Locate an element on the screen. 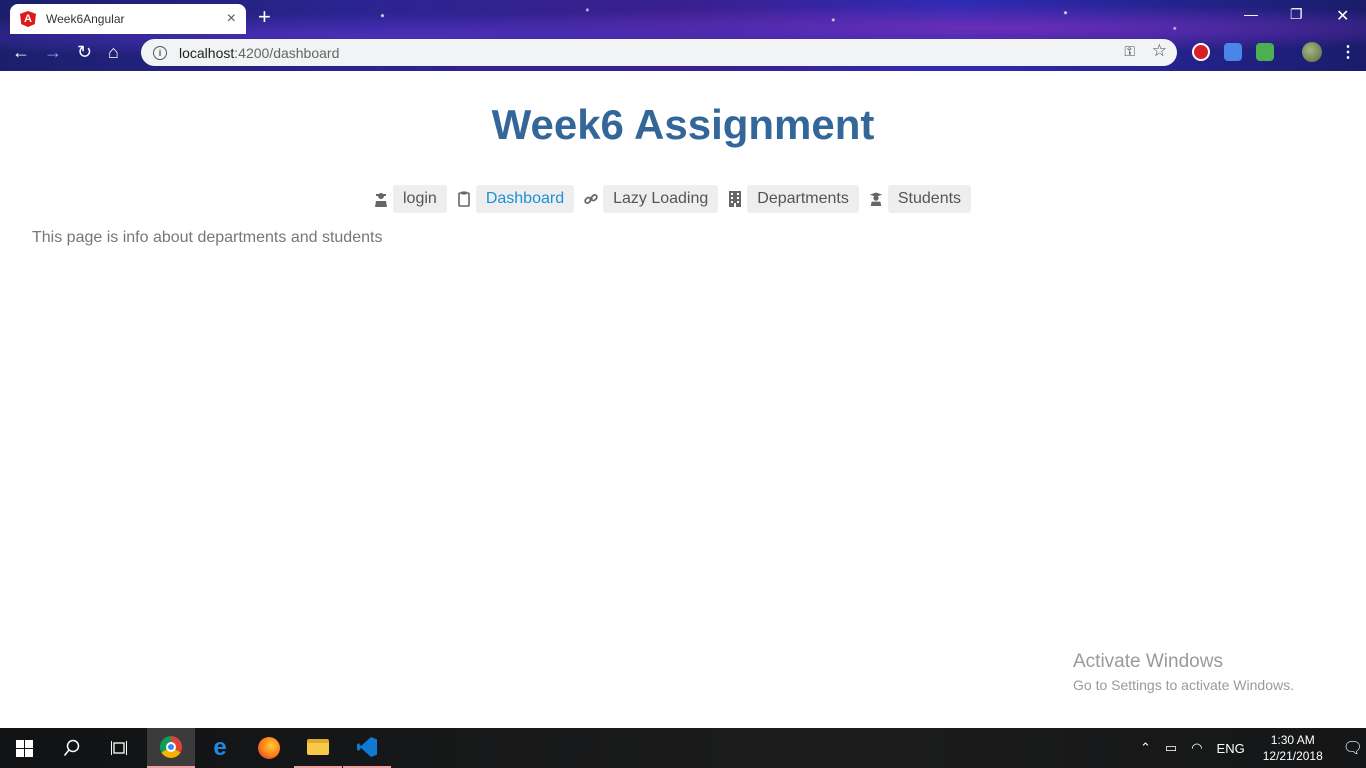 The height and width of the screenshot is (768, 1366). clock-time: 1:30 AM is located at coordinates (1292, 740).